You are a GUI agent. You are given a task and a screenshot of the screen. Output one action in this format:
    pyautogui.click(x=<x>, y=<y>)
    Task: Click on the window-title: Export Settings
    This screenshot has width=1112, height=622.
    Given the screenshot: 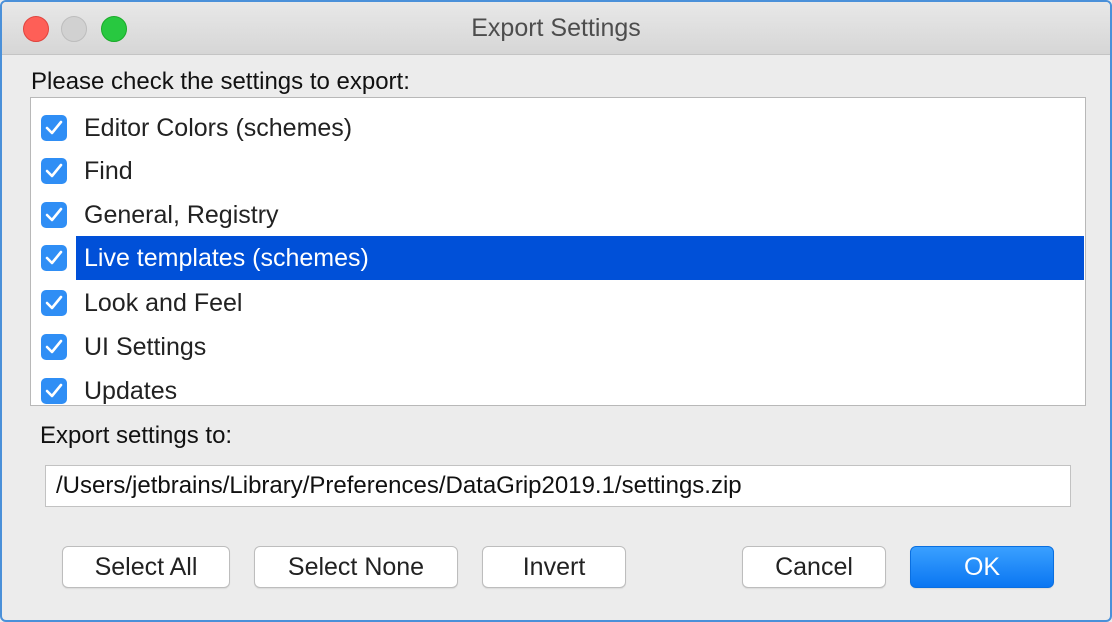 What is the action you would take?
    pyautogui.click(x=556, y=28)
    